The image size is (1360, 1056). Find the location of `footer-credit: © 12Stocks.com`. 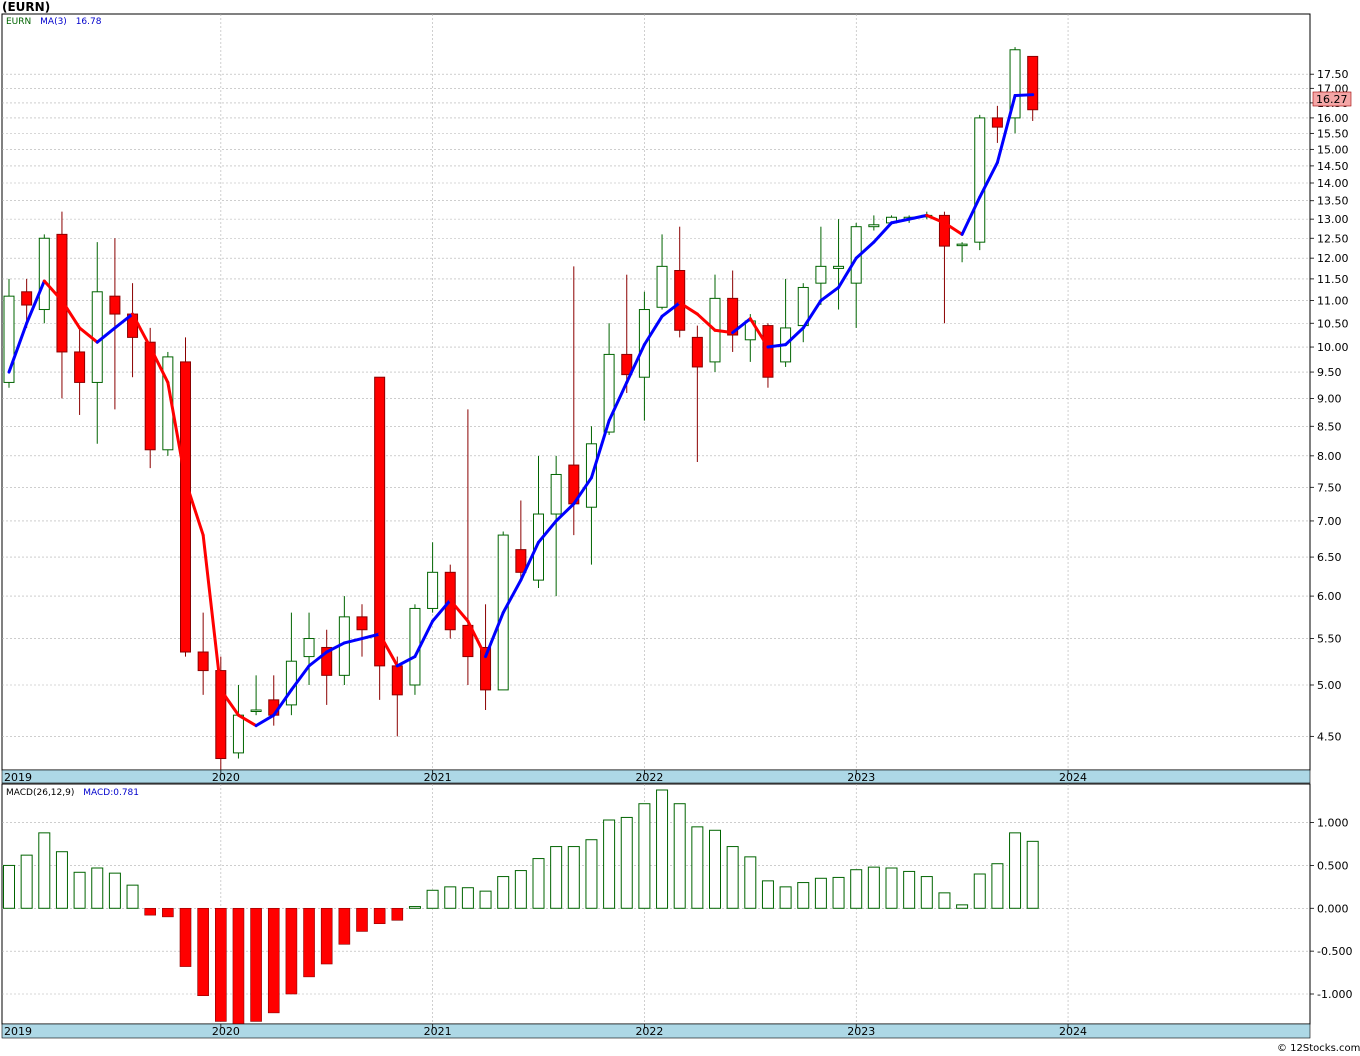

footer-credit: © 12Stocks.com is located at coordinates (1318, 1048).